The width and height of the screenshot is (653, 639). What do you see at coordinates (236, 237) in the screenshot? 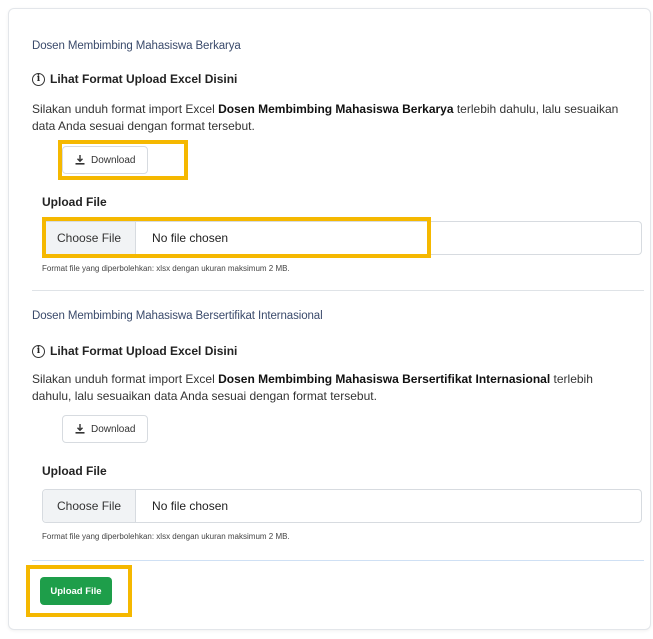
I see `highlight-box-file-input` at bounding box center [236, 237].